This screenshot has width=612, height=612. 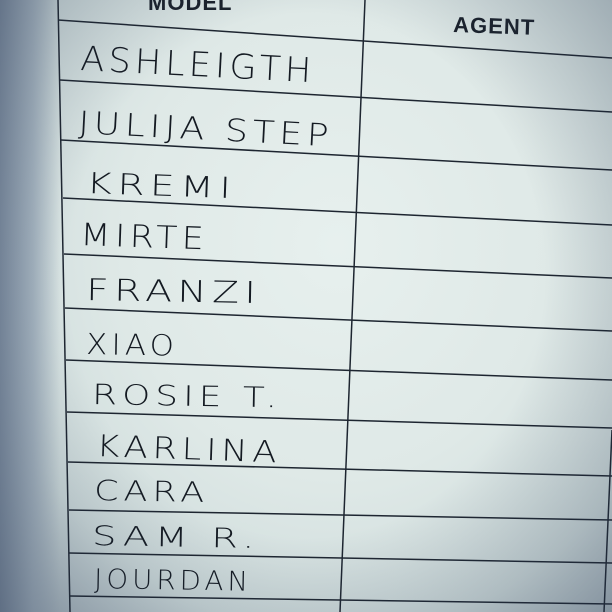 What do you see at coordinates (173, 581) in the screenshot?
I see `model-name: JOURDAN` at bounding box center [173, 581].